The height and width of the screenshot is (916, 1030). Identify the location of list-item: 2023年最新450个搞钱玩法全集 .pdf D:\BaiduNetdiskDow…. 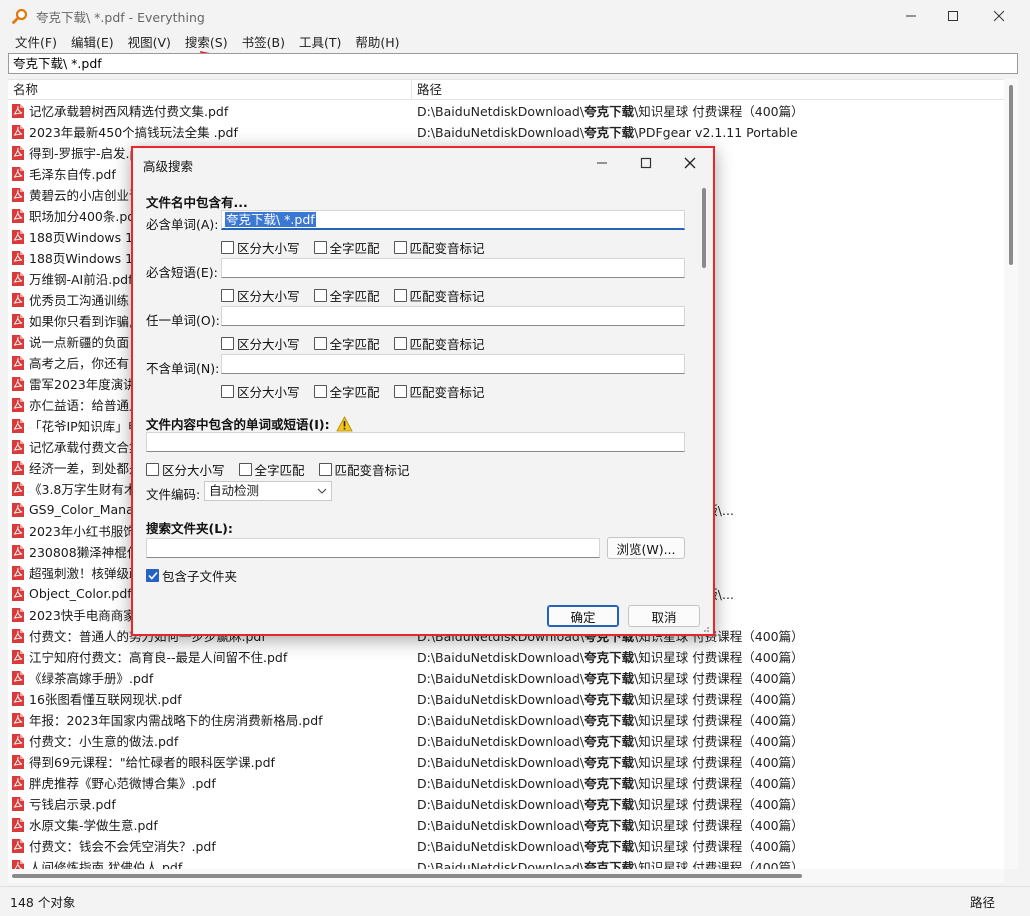
(506, 131).